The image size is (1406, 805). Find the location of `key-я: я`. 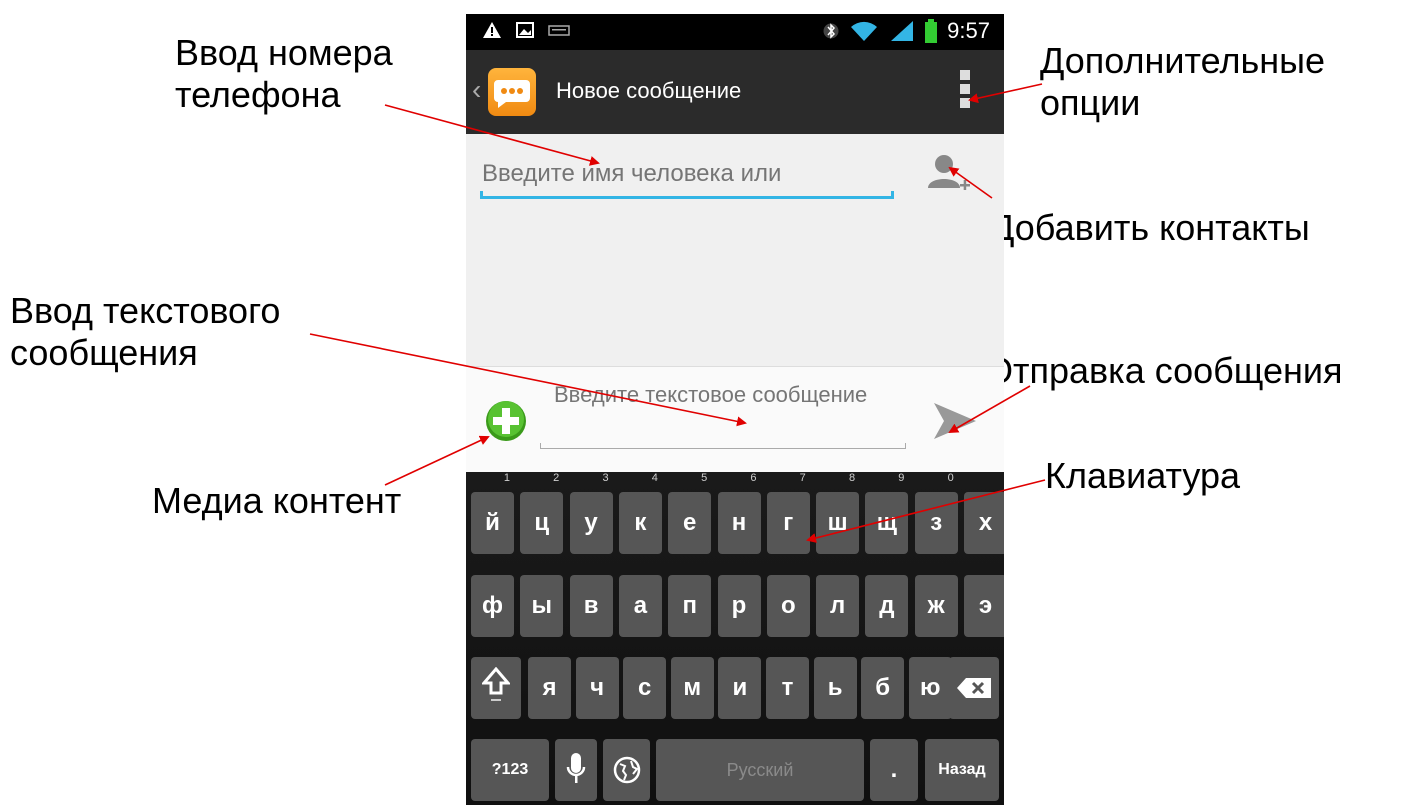

key-я: я is located at coordinates (549, 688).